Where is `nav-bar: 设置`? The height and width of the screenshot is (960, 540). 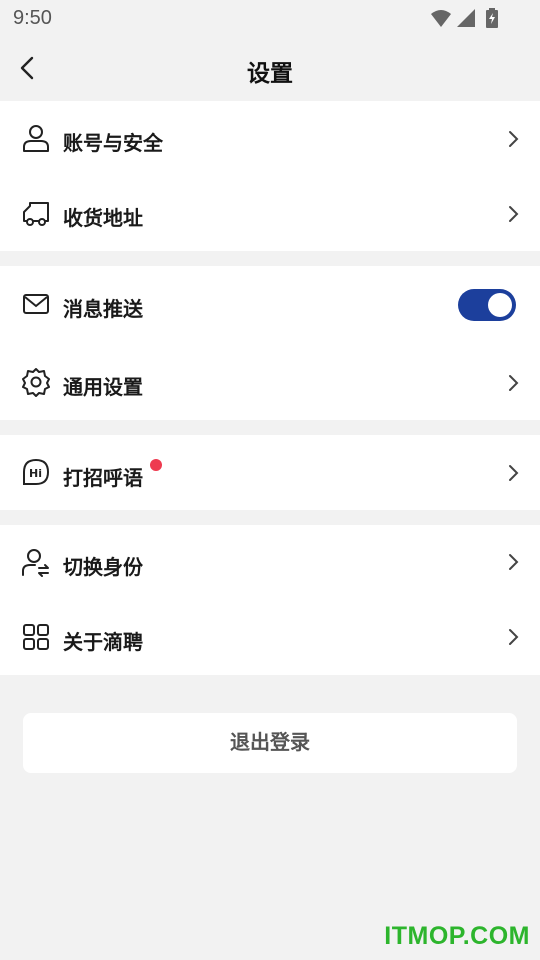 nav-bar: 设置 is located at coordinates (270, 68).